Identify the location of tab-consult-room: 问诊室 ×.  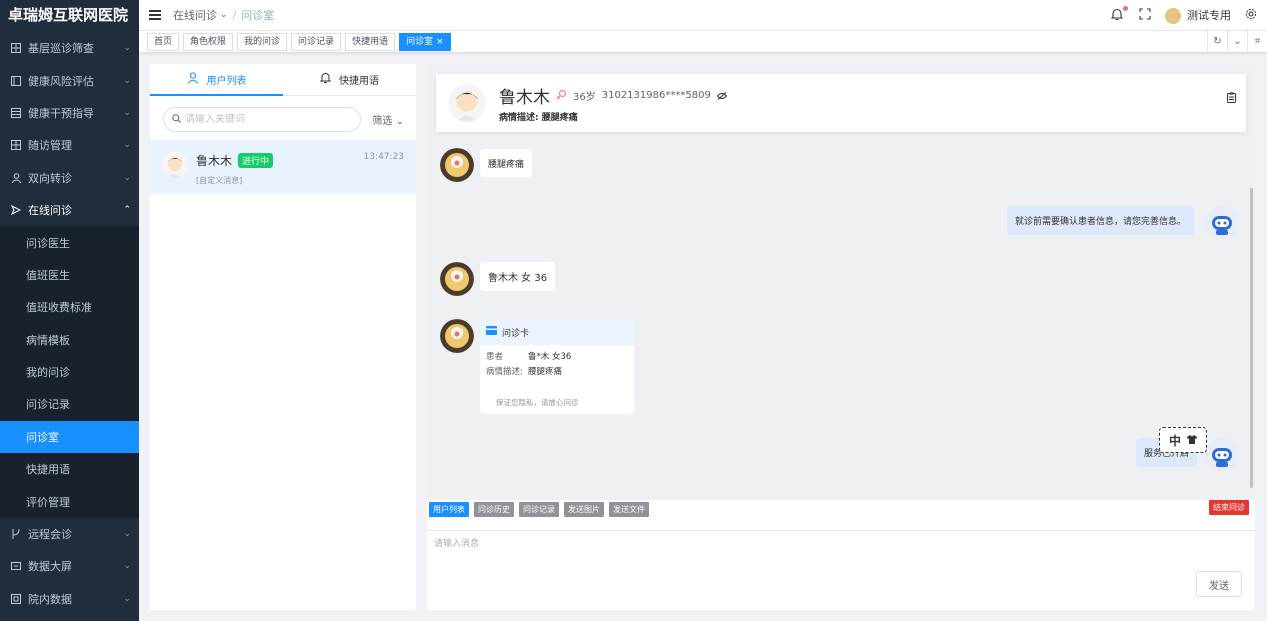
(425, 41).